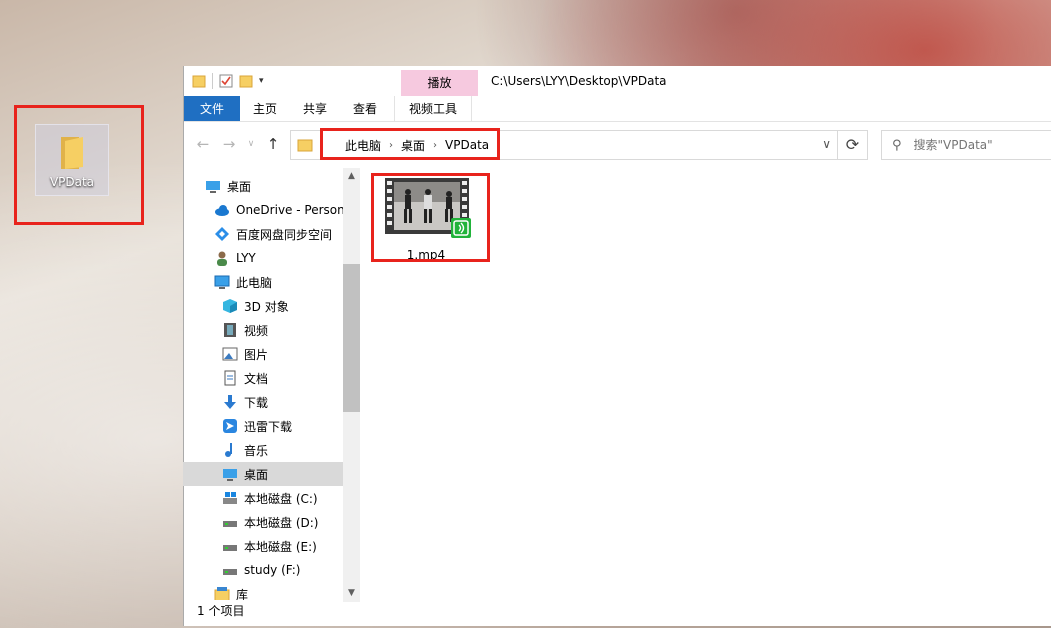 This screenshot has height=628, width=1051. Describe the element at coordinates (281, 498) in the screenshot. I see `nav-label: 本地磁盘 (C:)` at that location.